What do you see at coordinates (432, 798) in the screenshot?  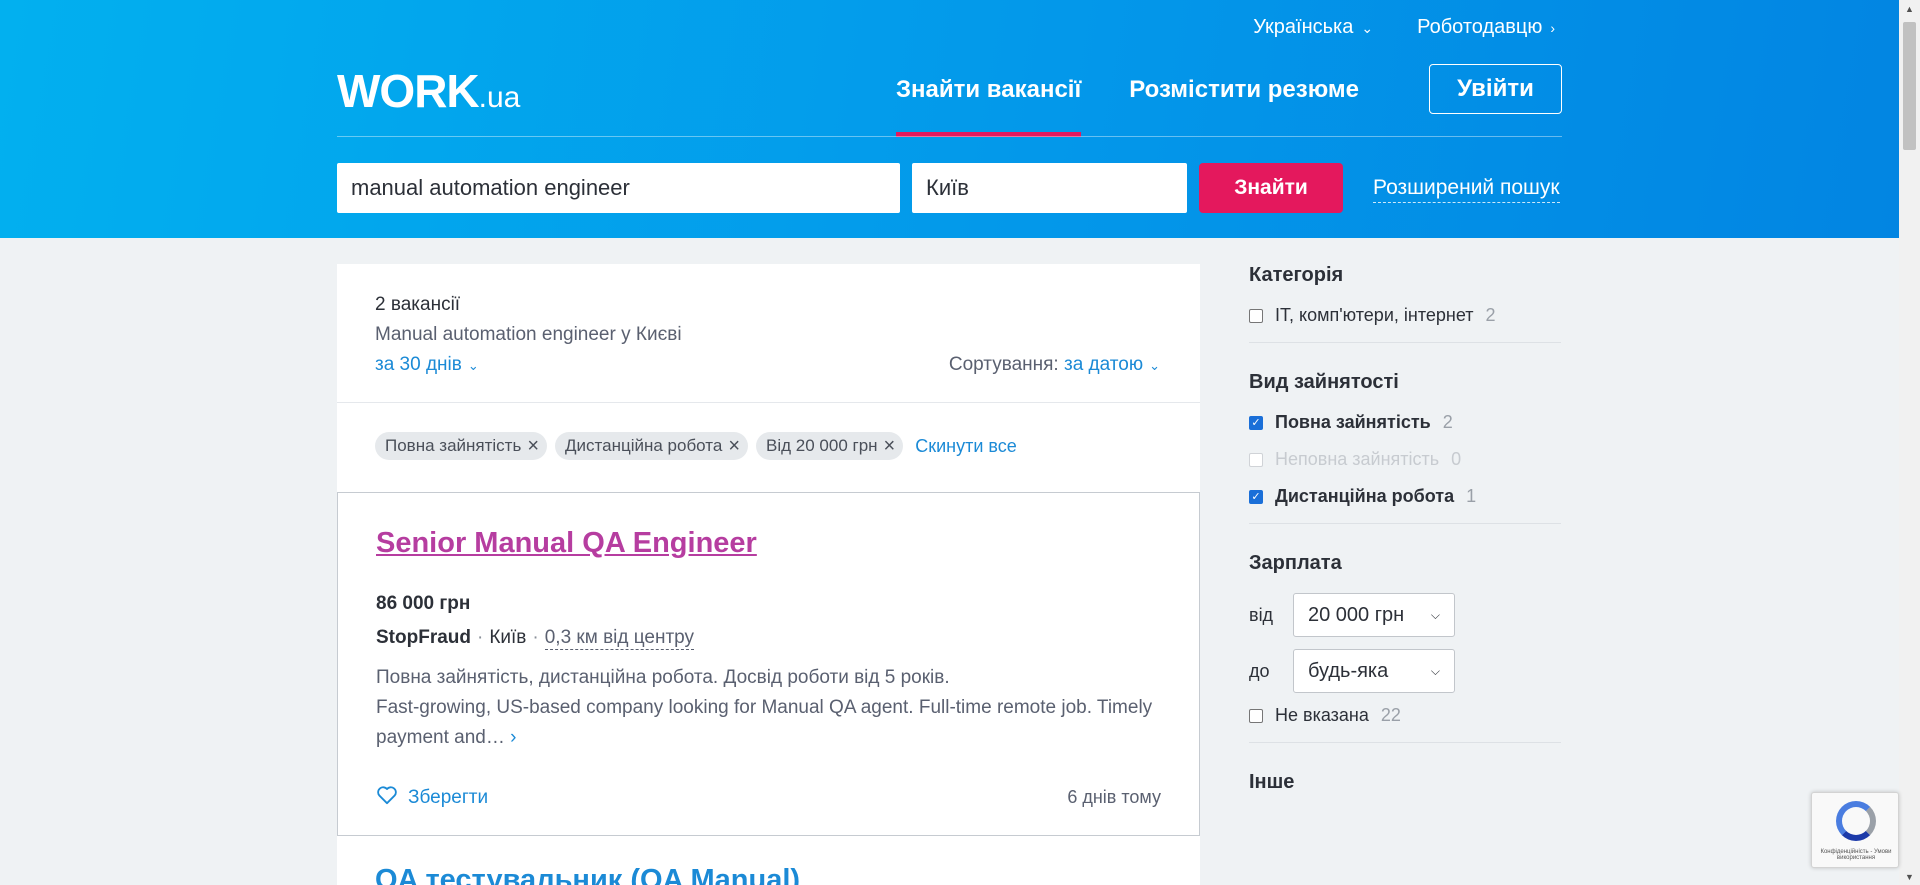 I see `save-job-button: Зберегти` at bounding box center [432, 798].